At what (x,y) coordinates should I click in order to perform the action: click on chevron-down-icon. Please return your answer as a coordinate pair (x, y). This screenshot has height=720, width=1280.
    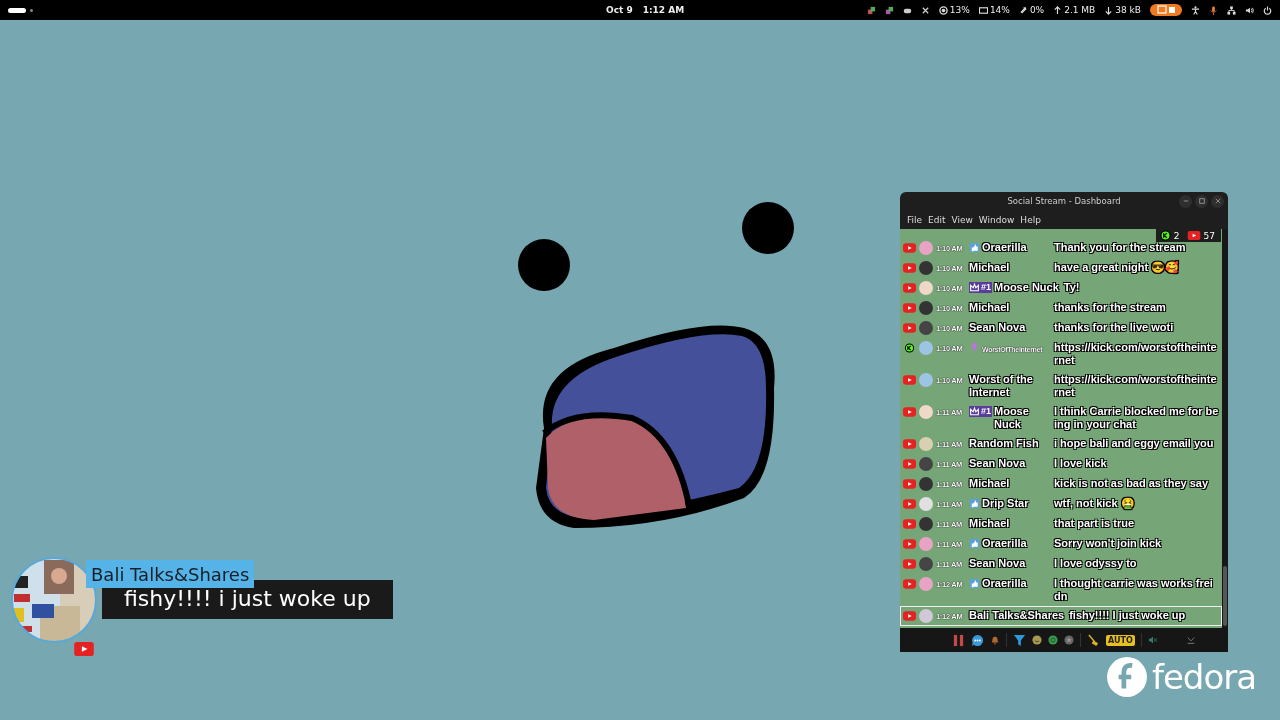
    Looking at the image, I should click on (1190, 640).